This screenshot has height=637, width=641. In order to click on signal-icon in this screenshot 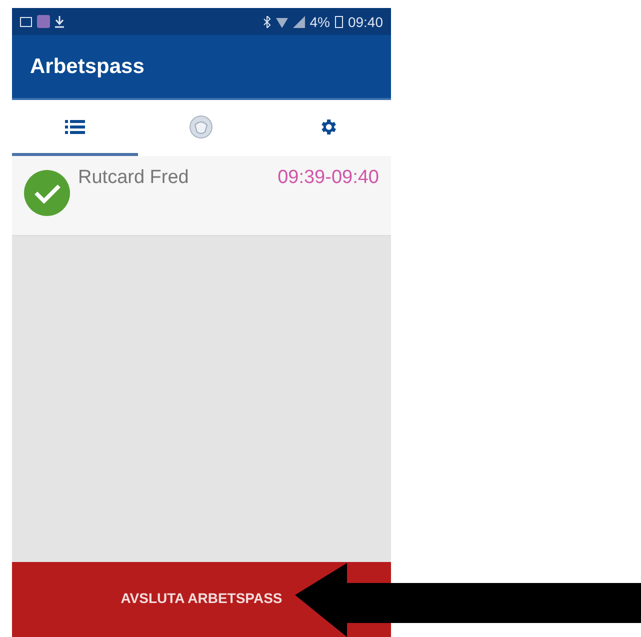, I will do `click(298, 22)`.